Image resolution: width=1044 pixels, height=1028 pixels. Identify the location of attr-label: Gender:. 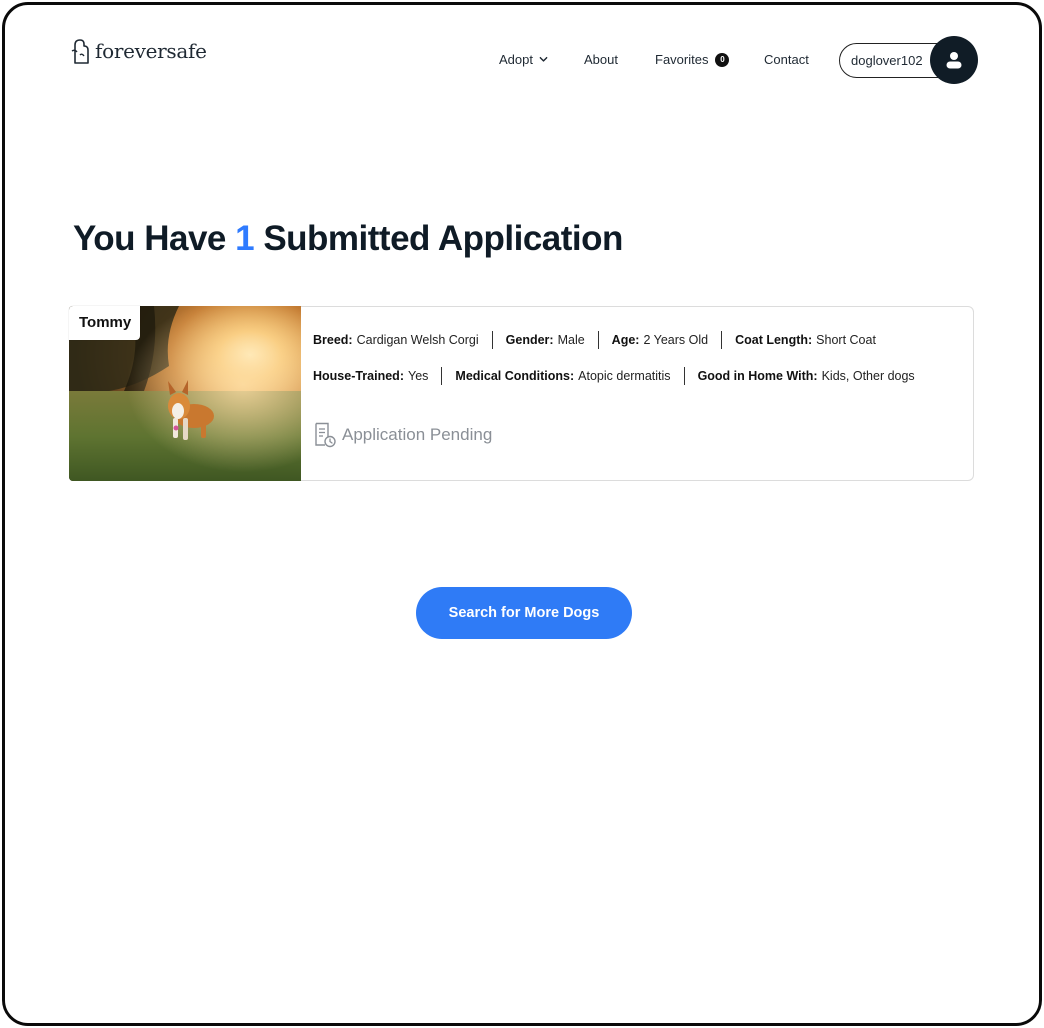
(529, 340).